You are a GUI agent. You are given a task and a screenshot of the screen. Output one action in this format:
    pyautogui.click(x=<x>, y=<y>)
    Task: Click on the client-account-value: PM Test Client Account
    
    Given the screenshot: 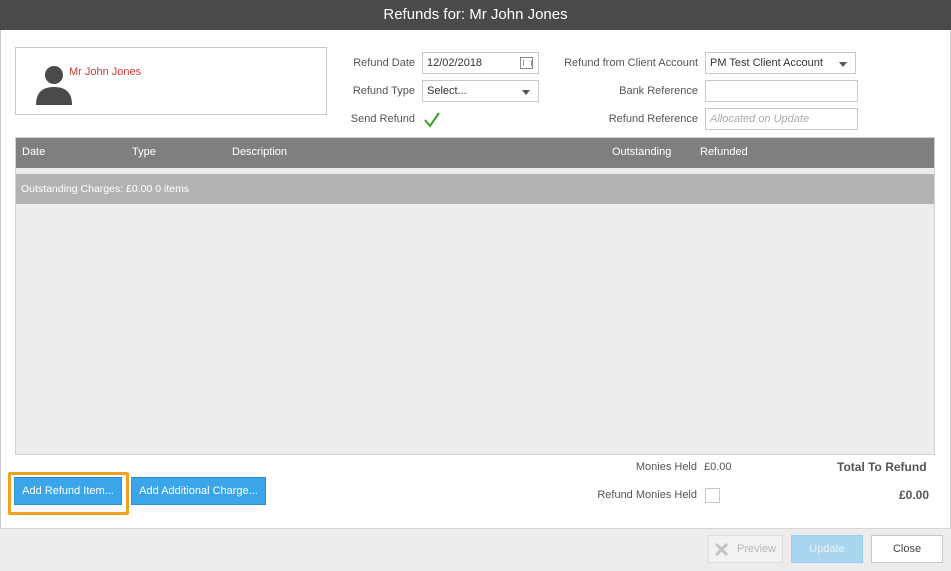 What is the action you would take?
    pyautogui.click(x=766, y=63)
    